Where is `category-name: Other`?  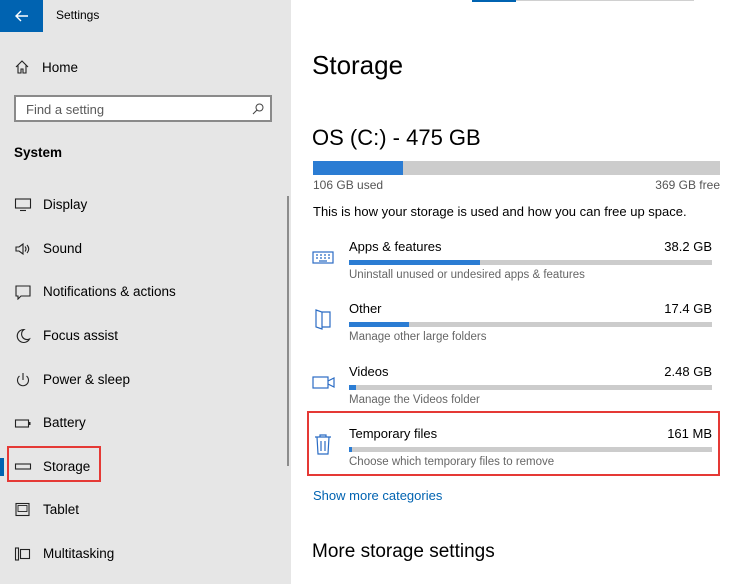 category-name: Other is located at coordinates (365, 308).